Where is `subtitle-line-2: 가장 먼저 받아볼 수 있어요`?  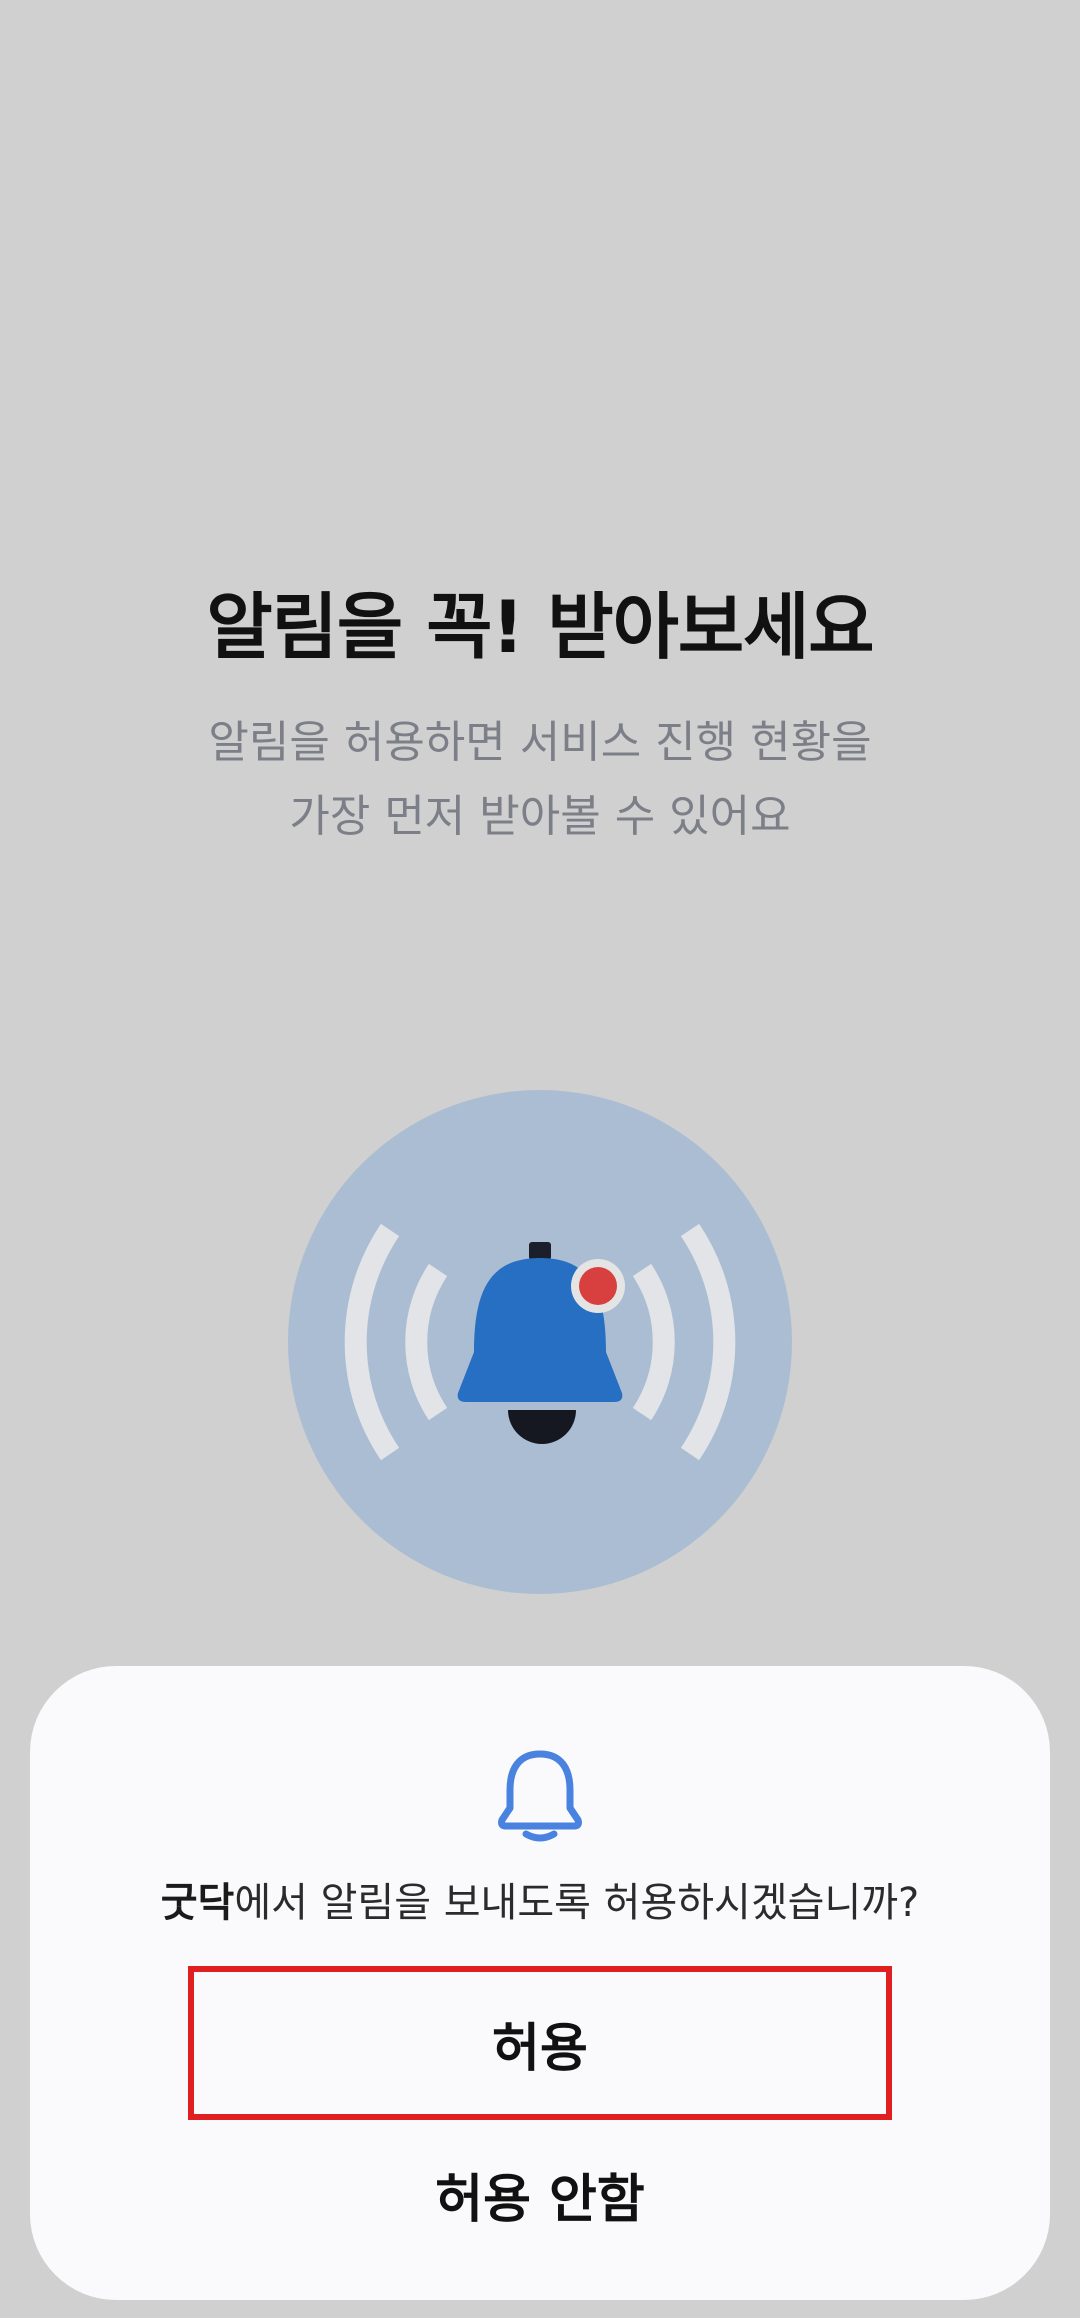
subtitle-line-2: 가장 먼저 받아볼 수 있어요 is located at coordinates (540, 816).